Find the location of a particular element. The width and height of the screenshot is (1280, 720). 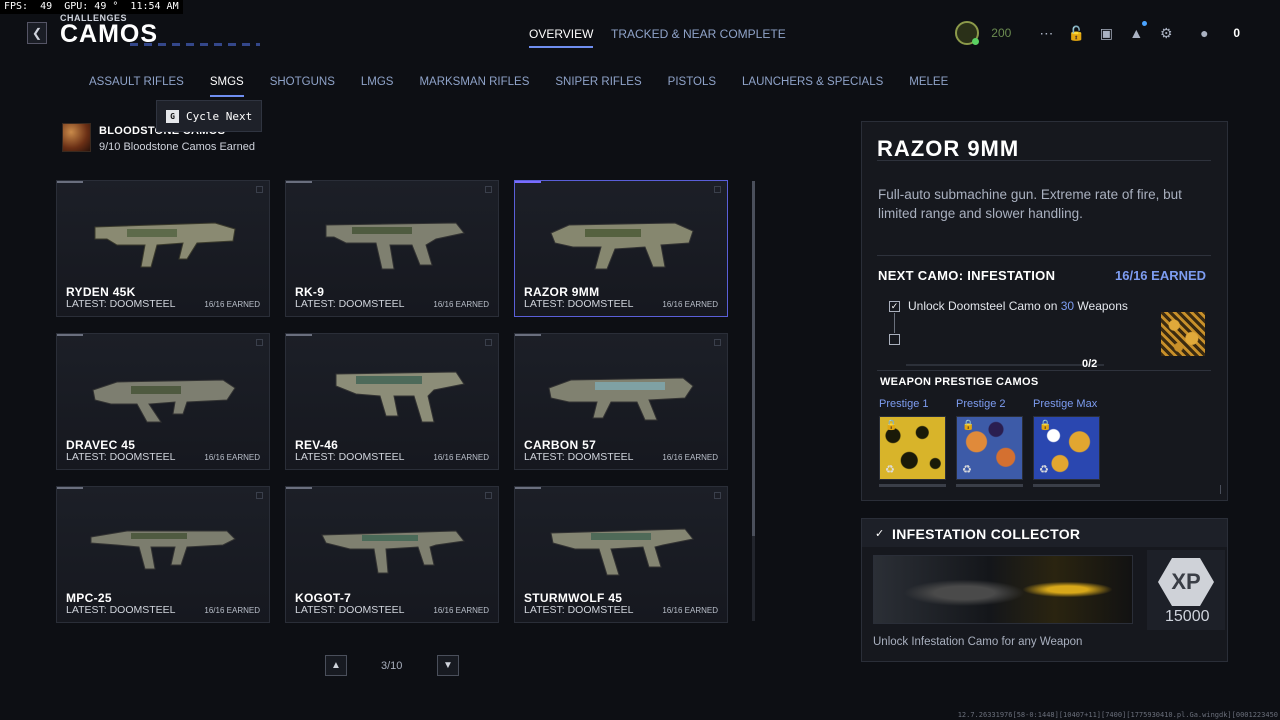

unlock-icon: 🔓 is located at coordinates (1076, 33).